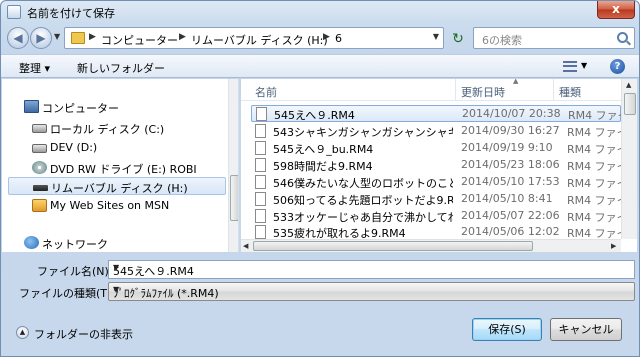  What do you see at coordinates (363, 200) in the screenshot?
I see `file-name: 506知ってるよ先題ロボットだよ9.RM4` at bounding box center [363, 200].